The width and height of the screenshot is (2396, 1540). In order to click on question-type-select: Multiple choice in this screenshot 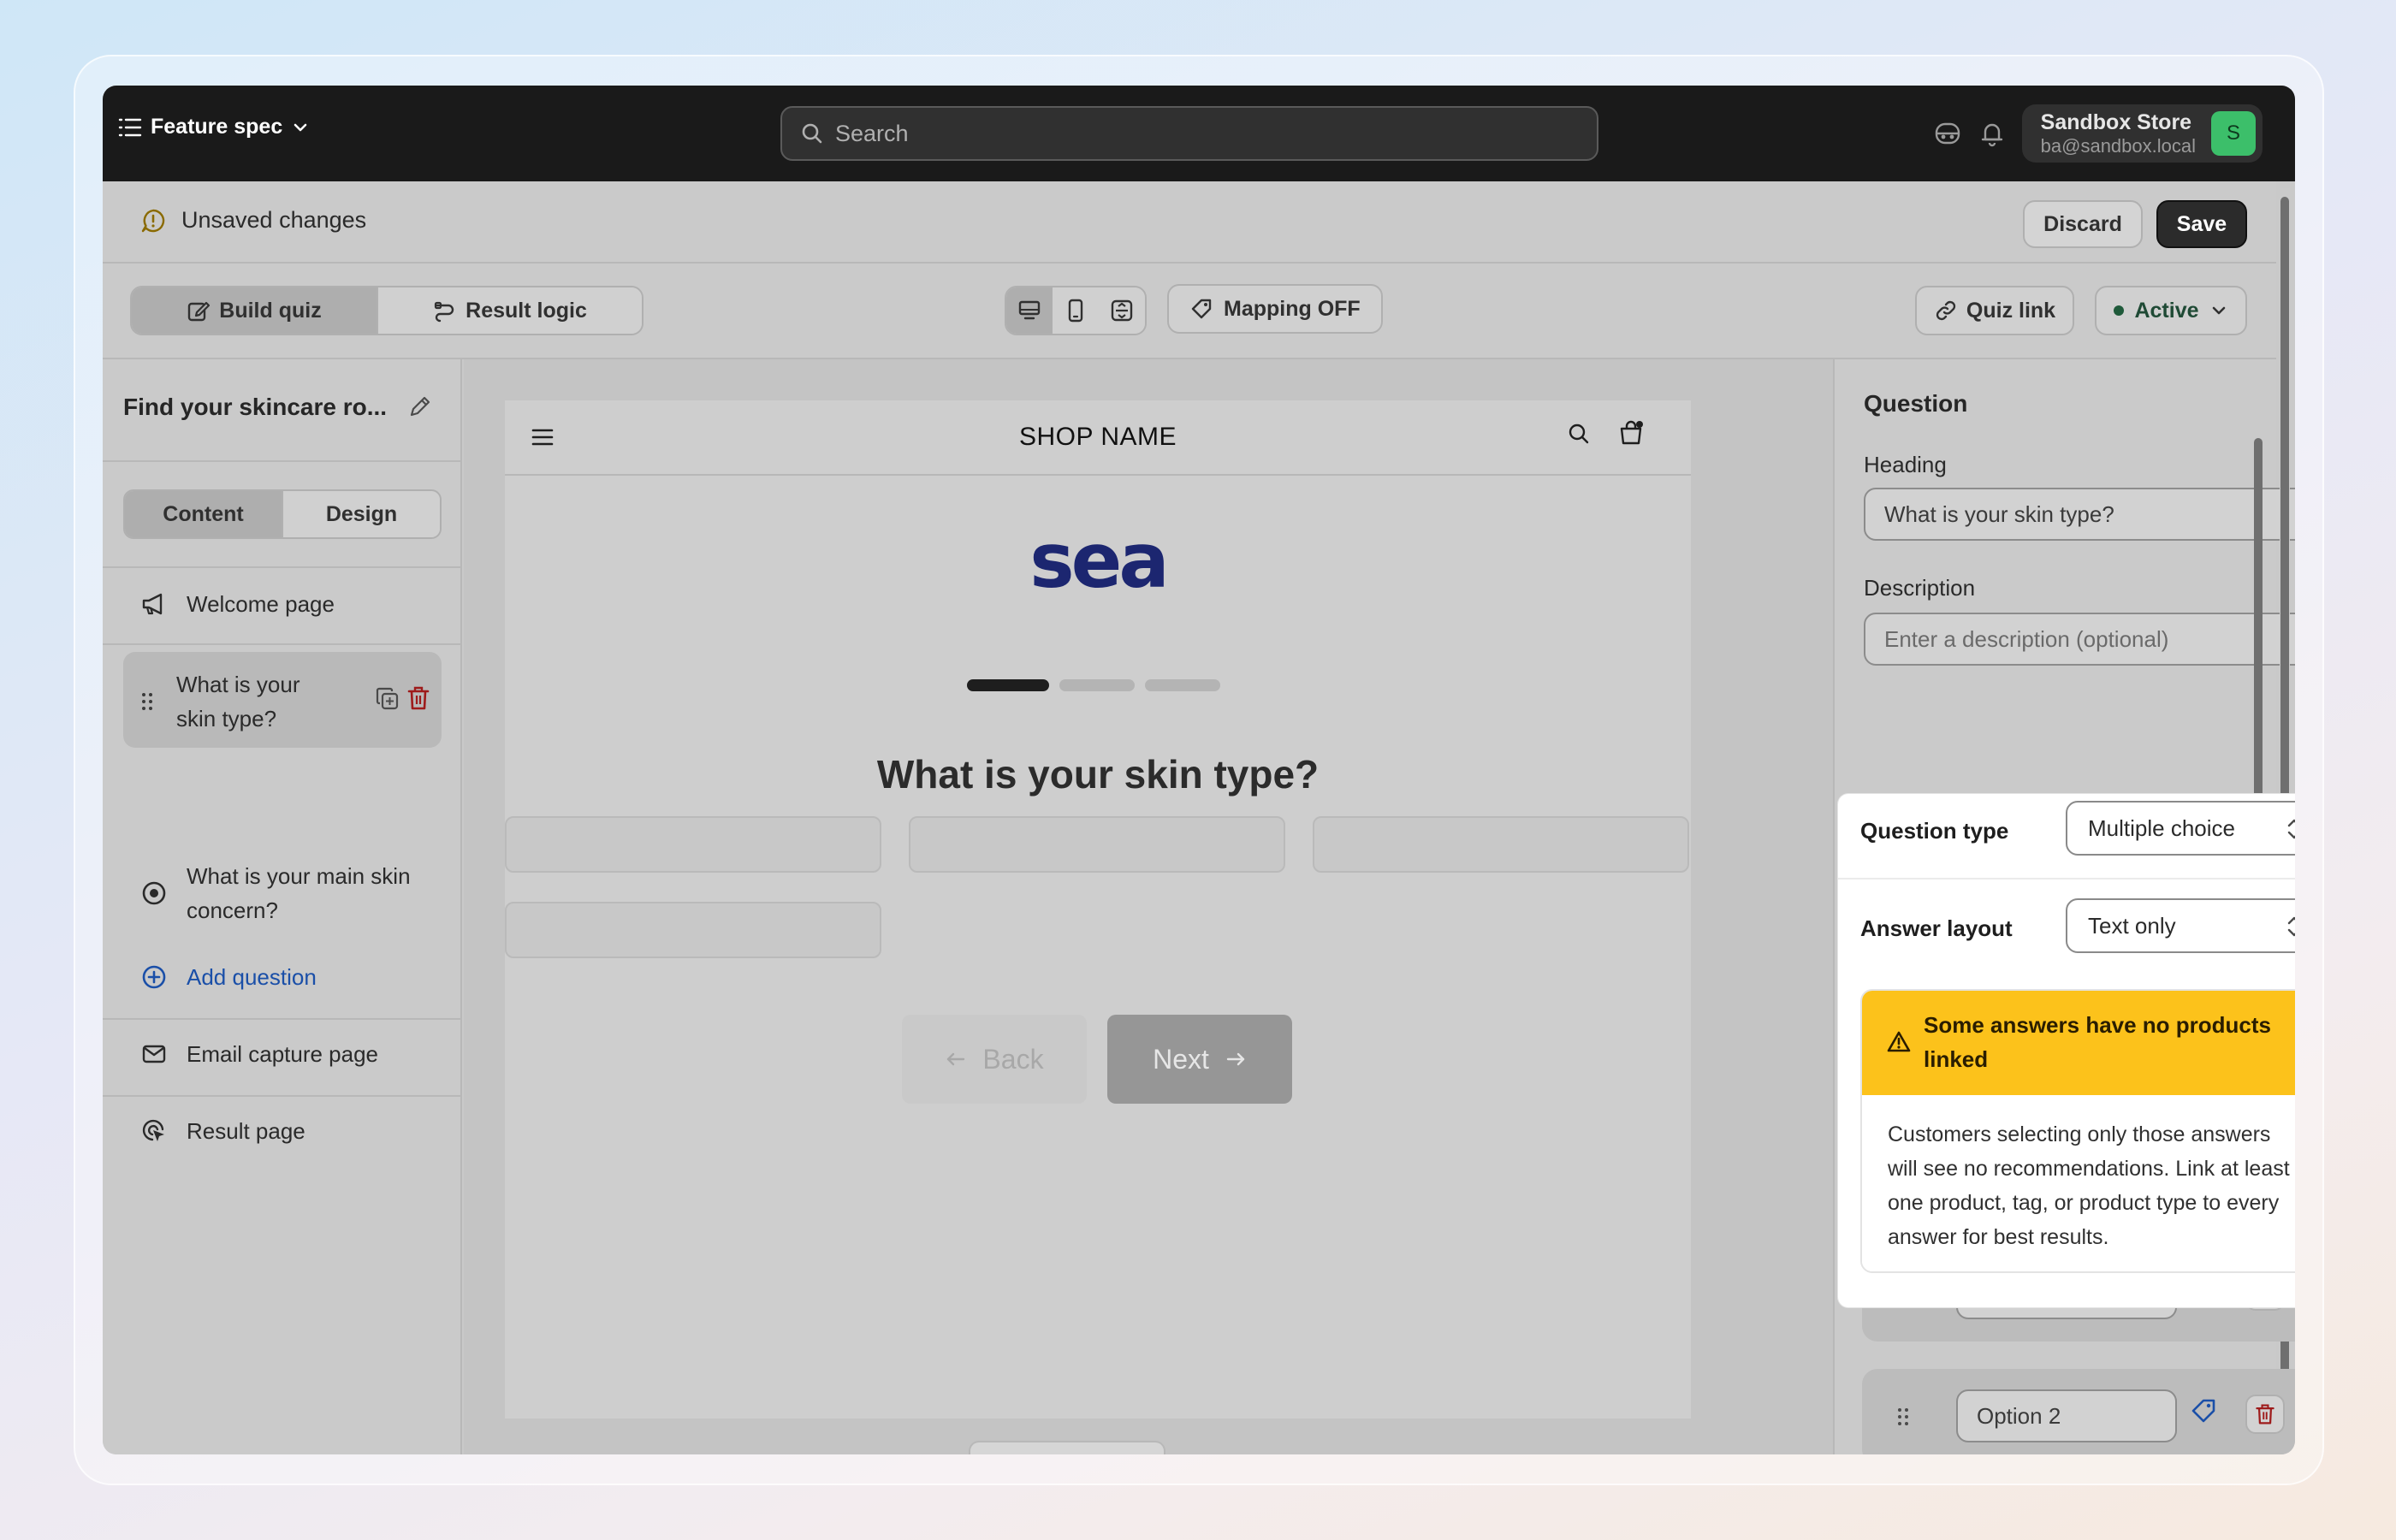, I will do `click(2180, 828)`.